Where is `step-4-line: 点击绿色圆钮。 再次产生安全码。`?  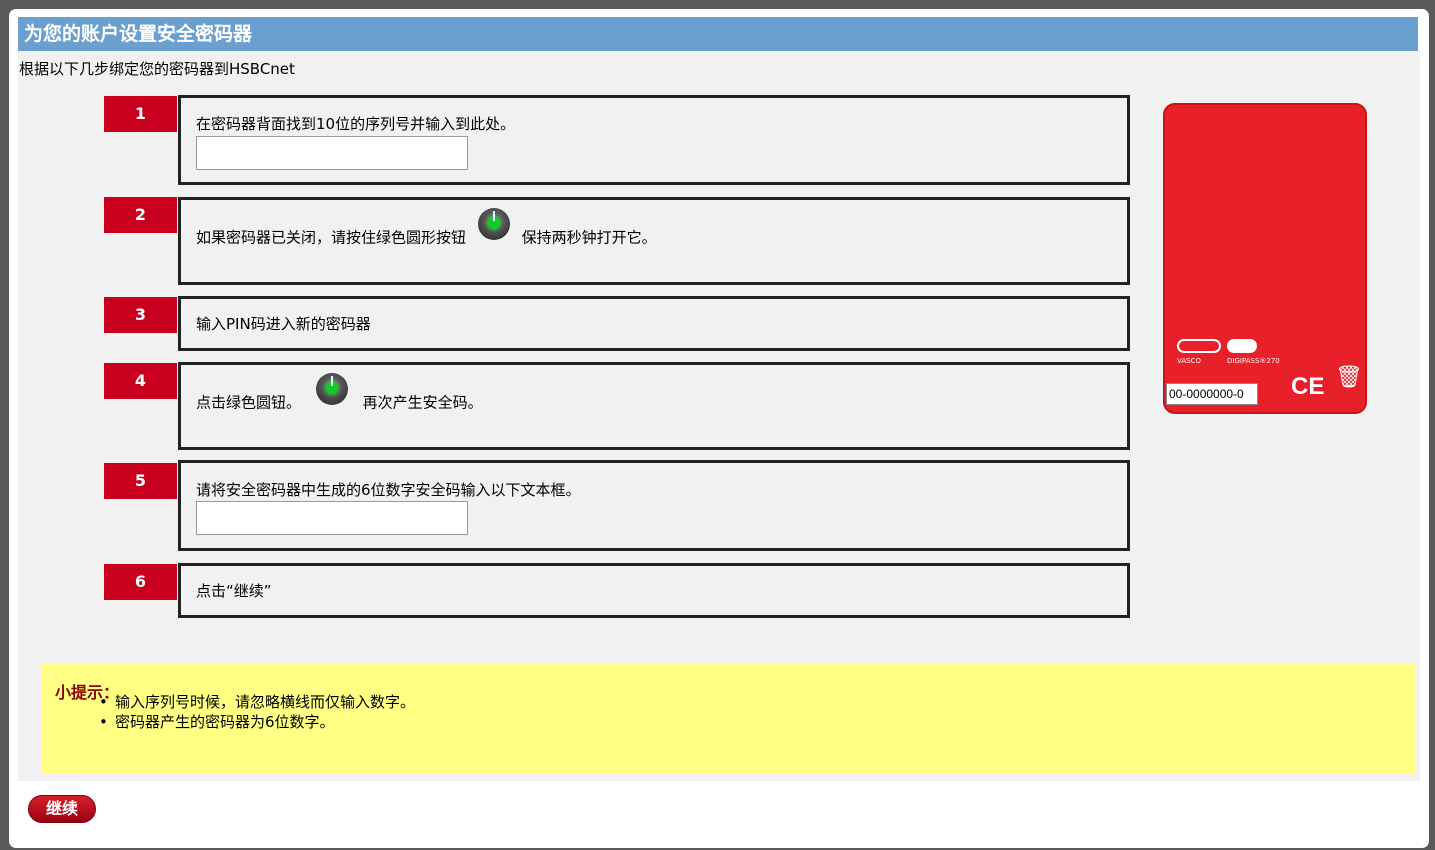
step-4-line: 点击绿色圆钮。 再次产生安全码。 is located at coordinates (339, 396).